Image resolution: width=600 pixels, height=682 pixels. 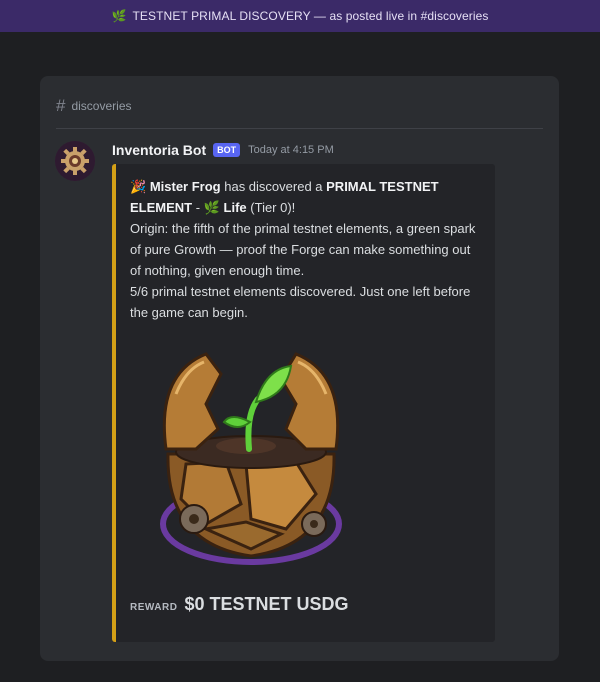 I want to click on bot-badge: BOT, so click(x=227, y=150).